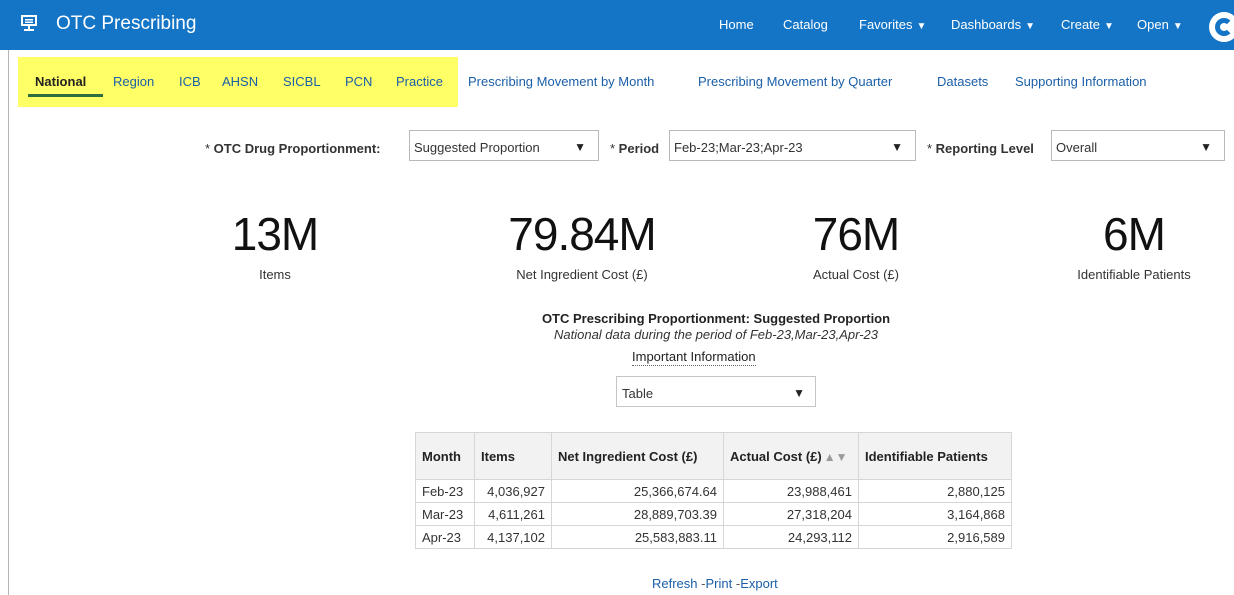 The width and height of the screenshot is (1234, 595). Describe the element at coordinates (935, 514) in the screenshot. I see `table-cell: 3,164,868` at that location.